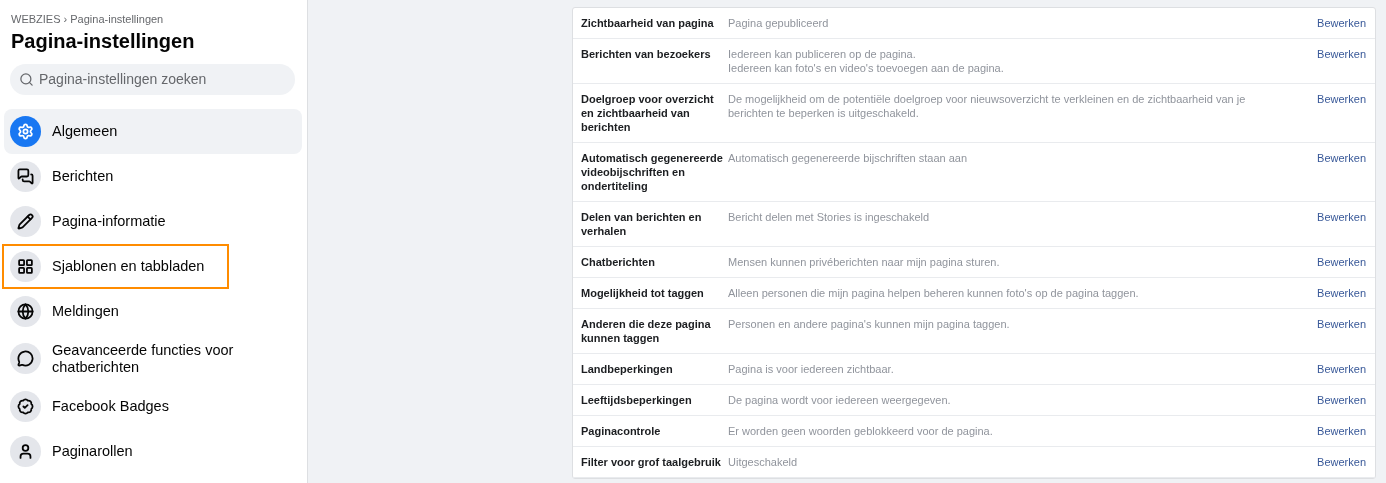 The width and height of the screenshot is (1386, 483). What do you see at coordinates (864, 262) in the screenshot?
I see `setting-value: Mensen kunnen privéberichten naar mijn pagina sturen.` at bounding box center [864, 262].